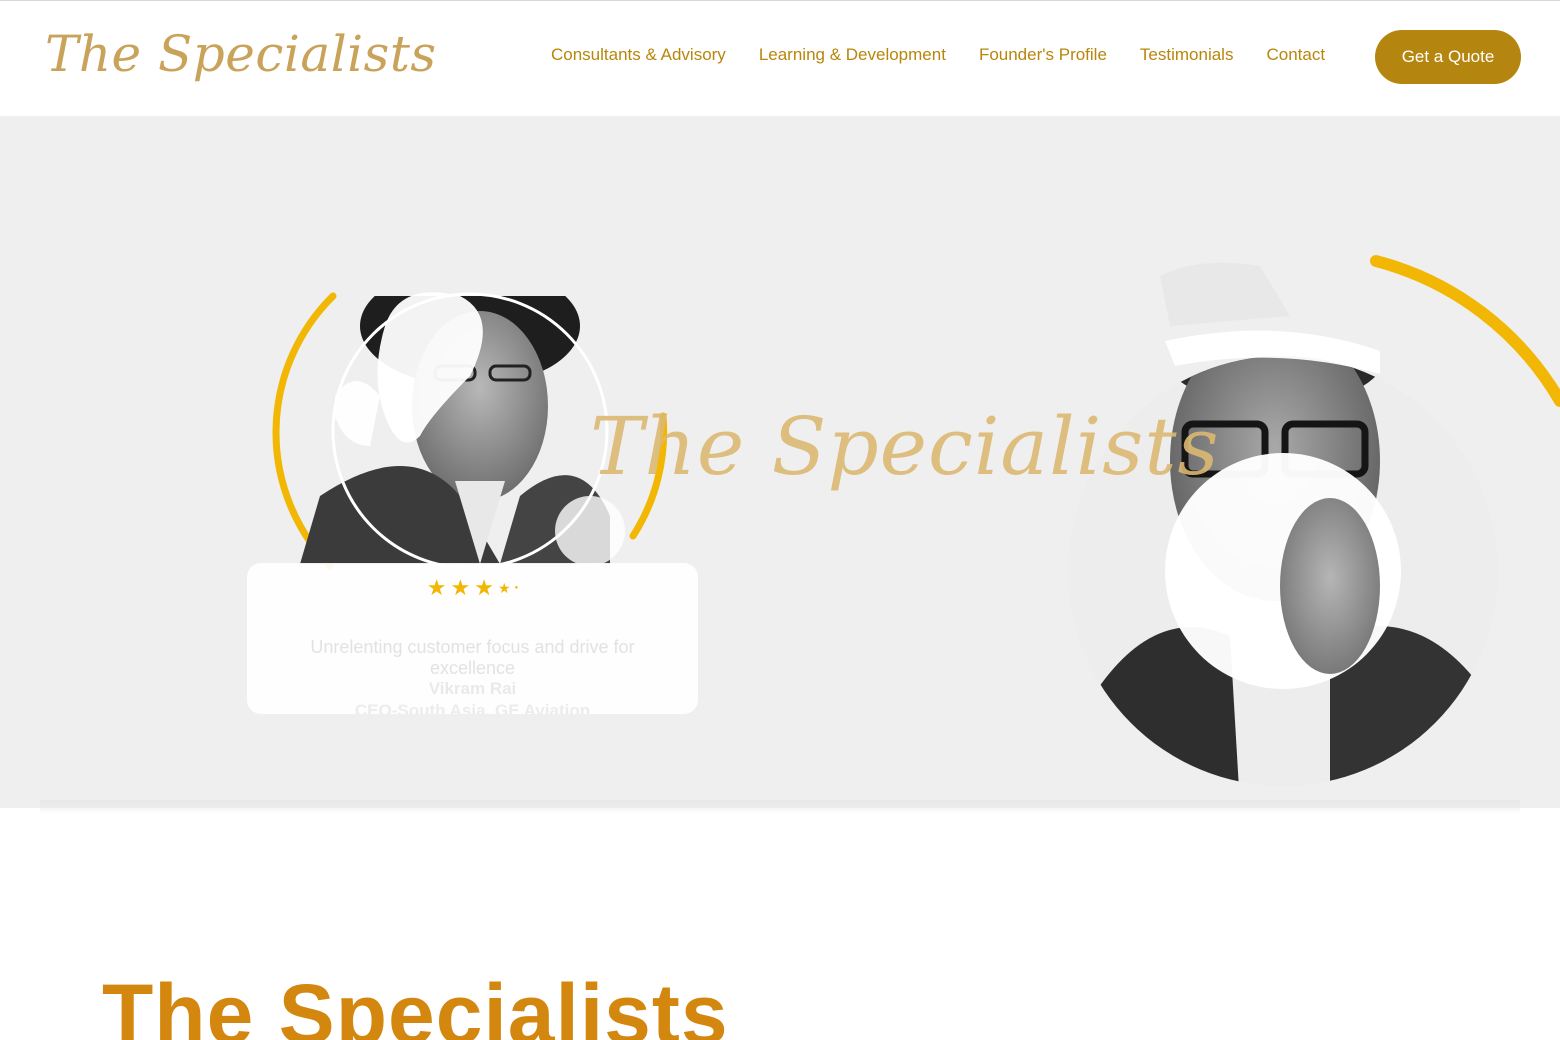 This screenshot has height=1040, width=1560. I want to click on rating-stars: ★ ★ ★ ★ ●, so click(472, 588).